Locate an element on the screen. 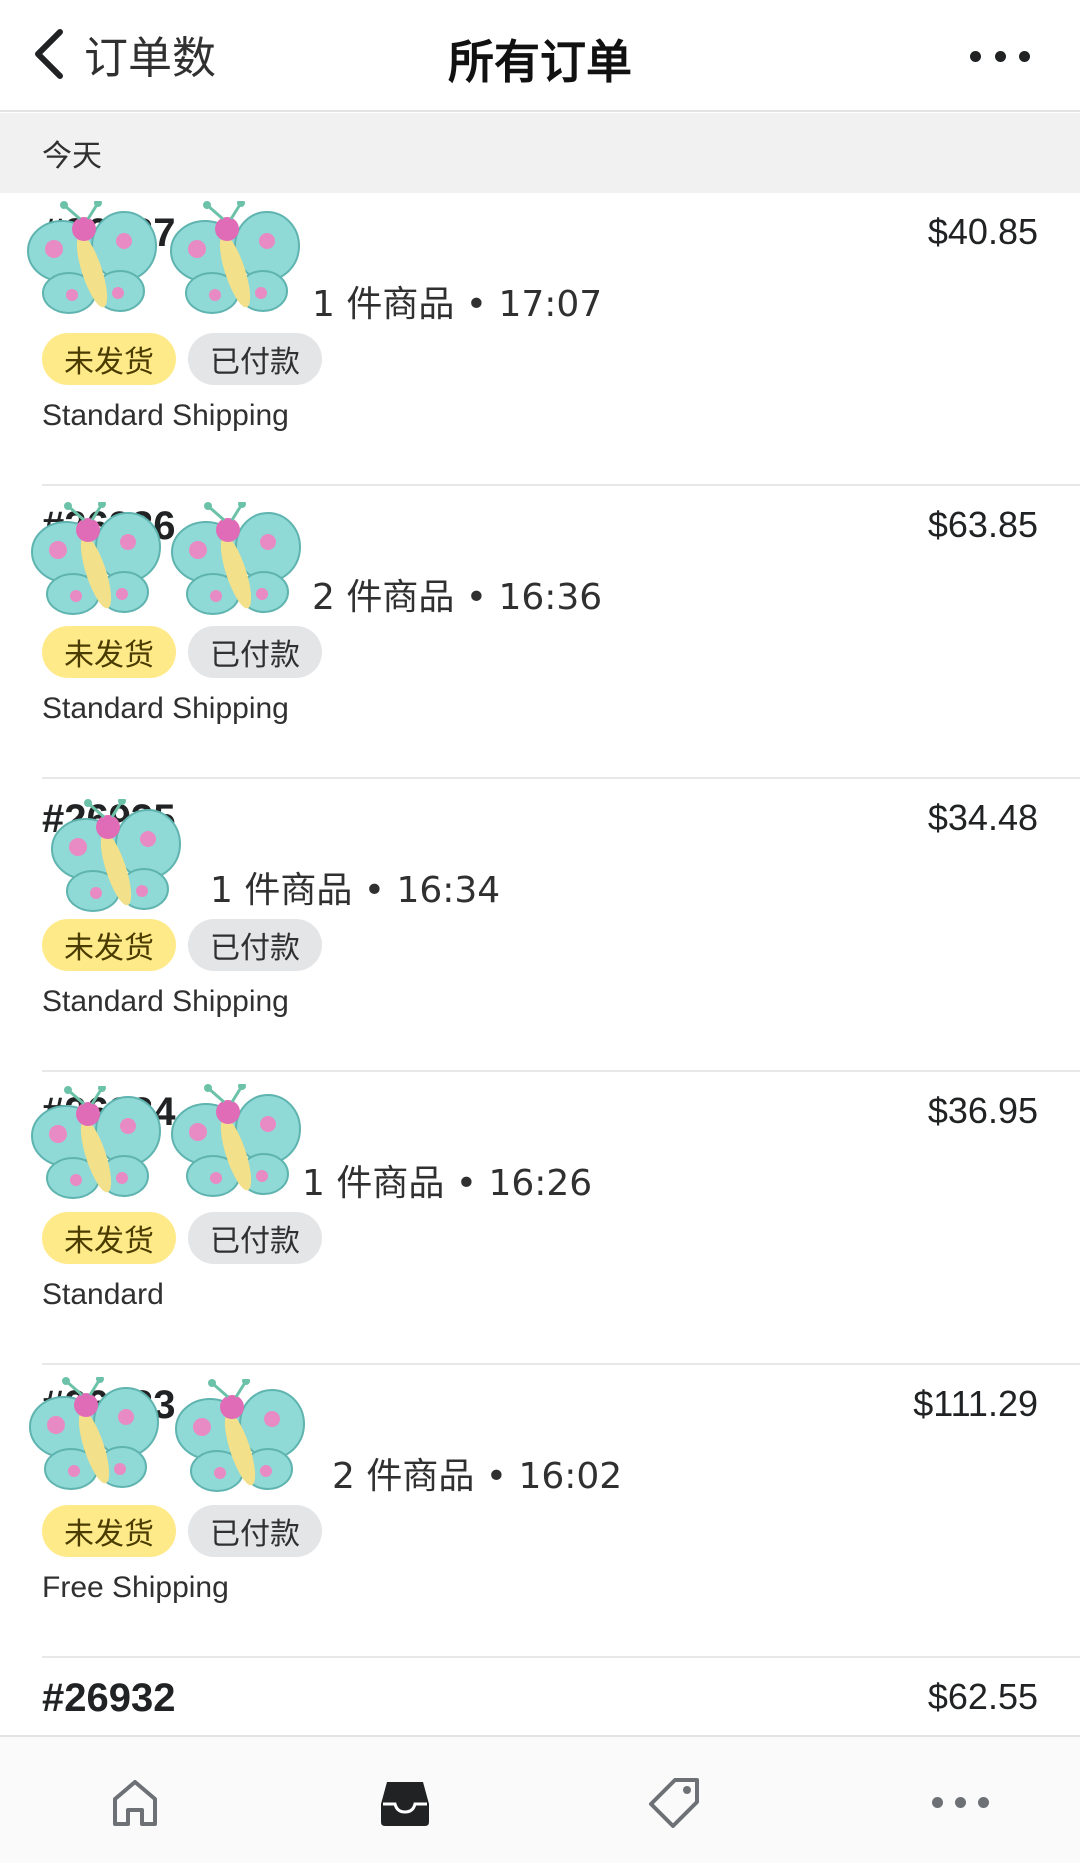 Image resolution: width=1080 pixels, height=1863 pixels. bottom-tab-bar is located at coordinates (540, 1799).